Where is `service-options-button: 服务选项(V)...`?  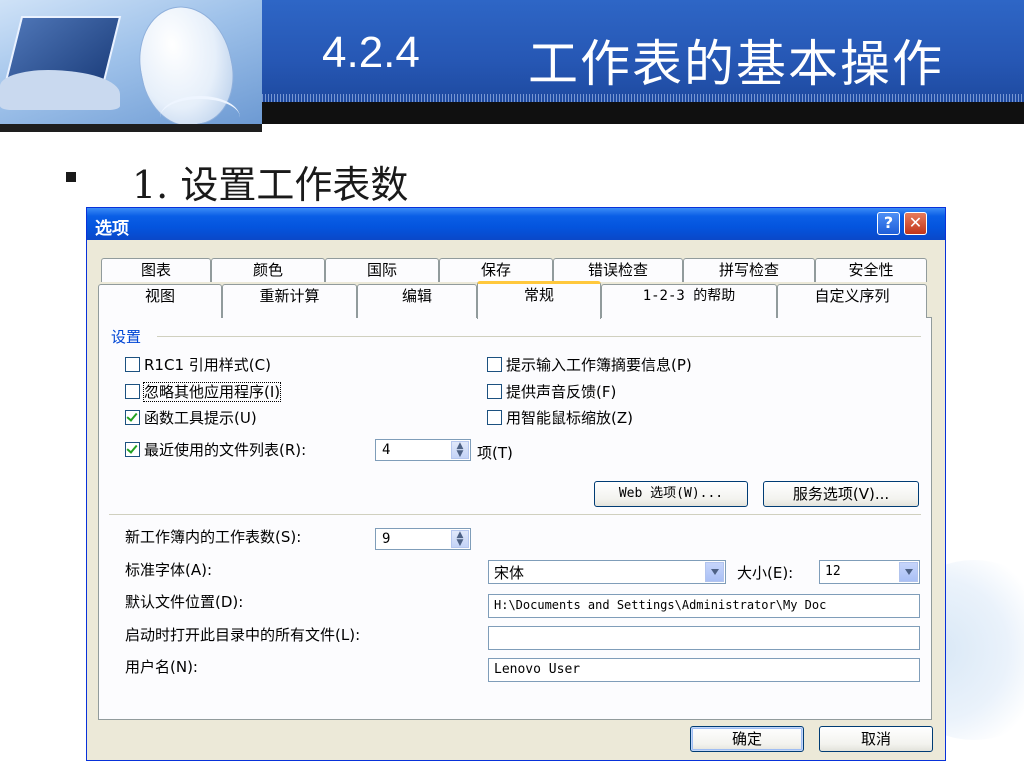 service-options-button: 服务选项(V)... is located at coordinates (841, 494).